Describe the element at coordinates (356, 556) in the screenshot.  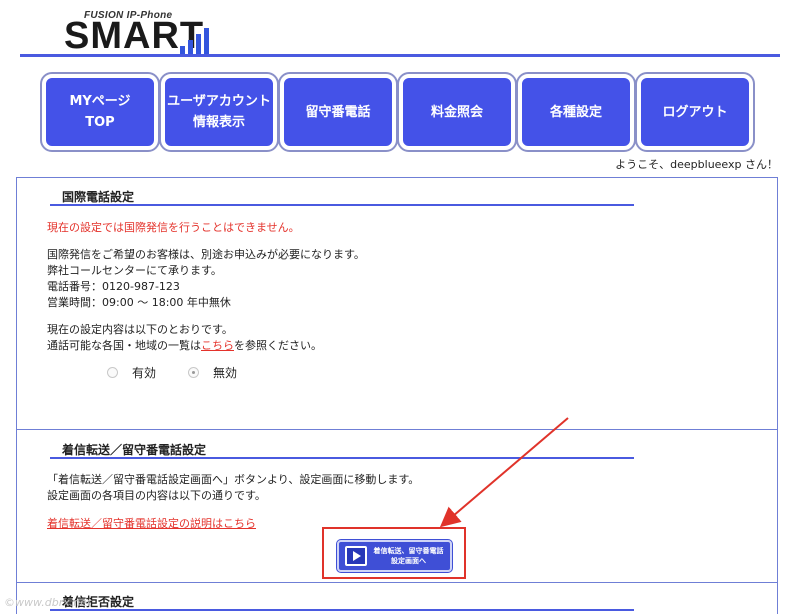
I see `play-icon` at that location.